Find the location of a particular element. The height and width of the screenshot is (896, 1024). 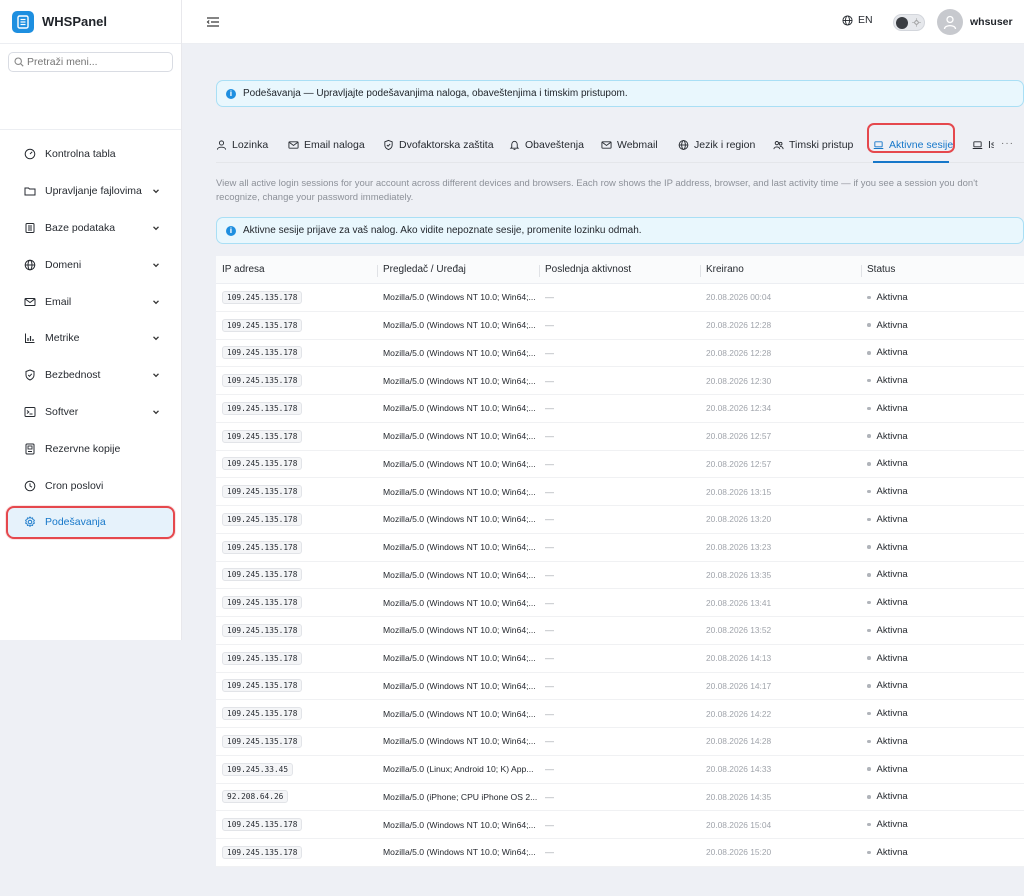

sidebar-item-cron-poslovi: Cron poslovi is located at coordinates (90, 485).